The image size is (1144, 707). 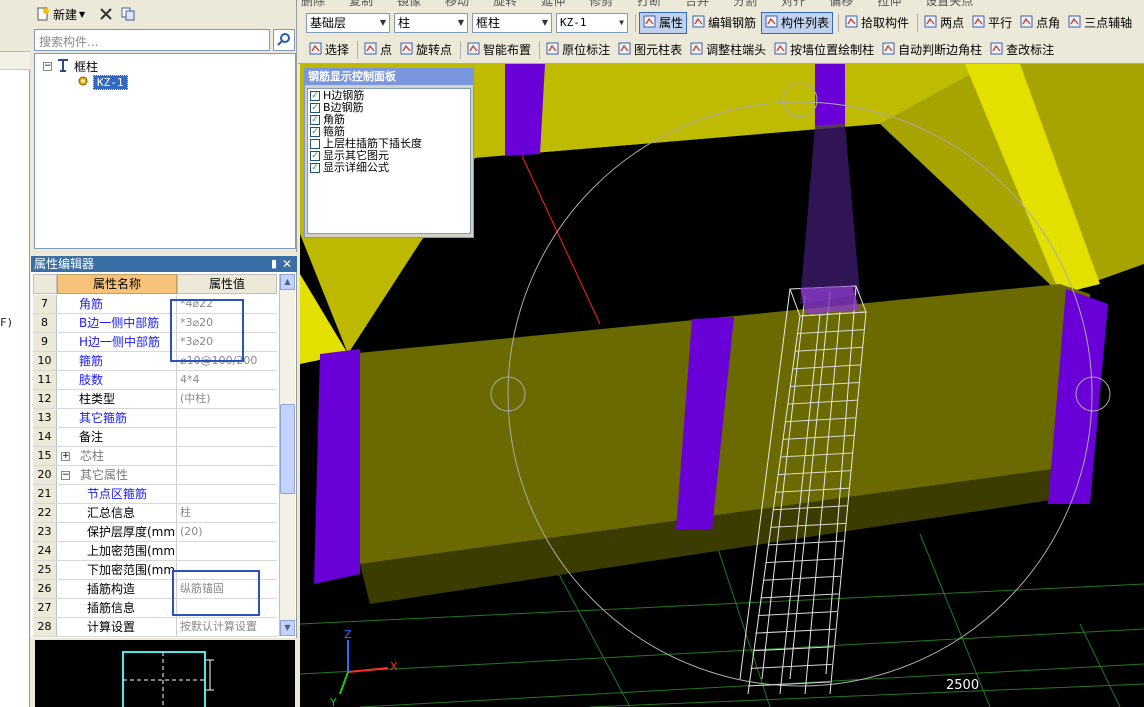 I want to click on toolbar-button-point: 点, so click(x=378, y=50).